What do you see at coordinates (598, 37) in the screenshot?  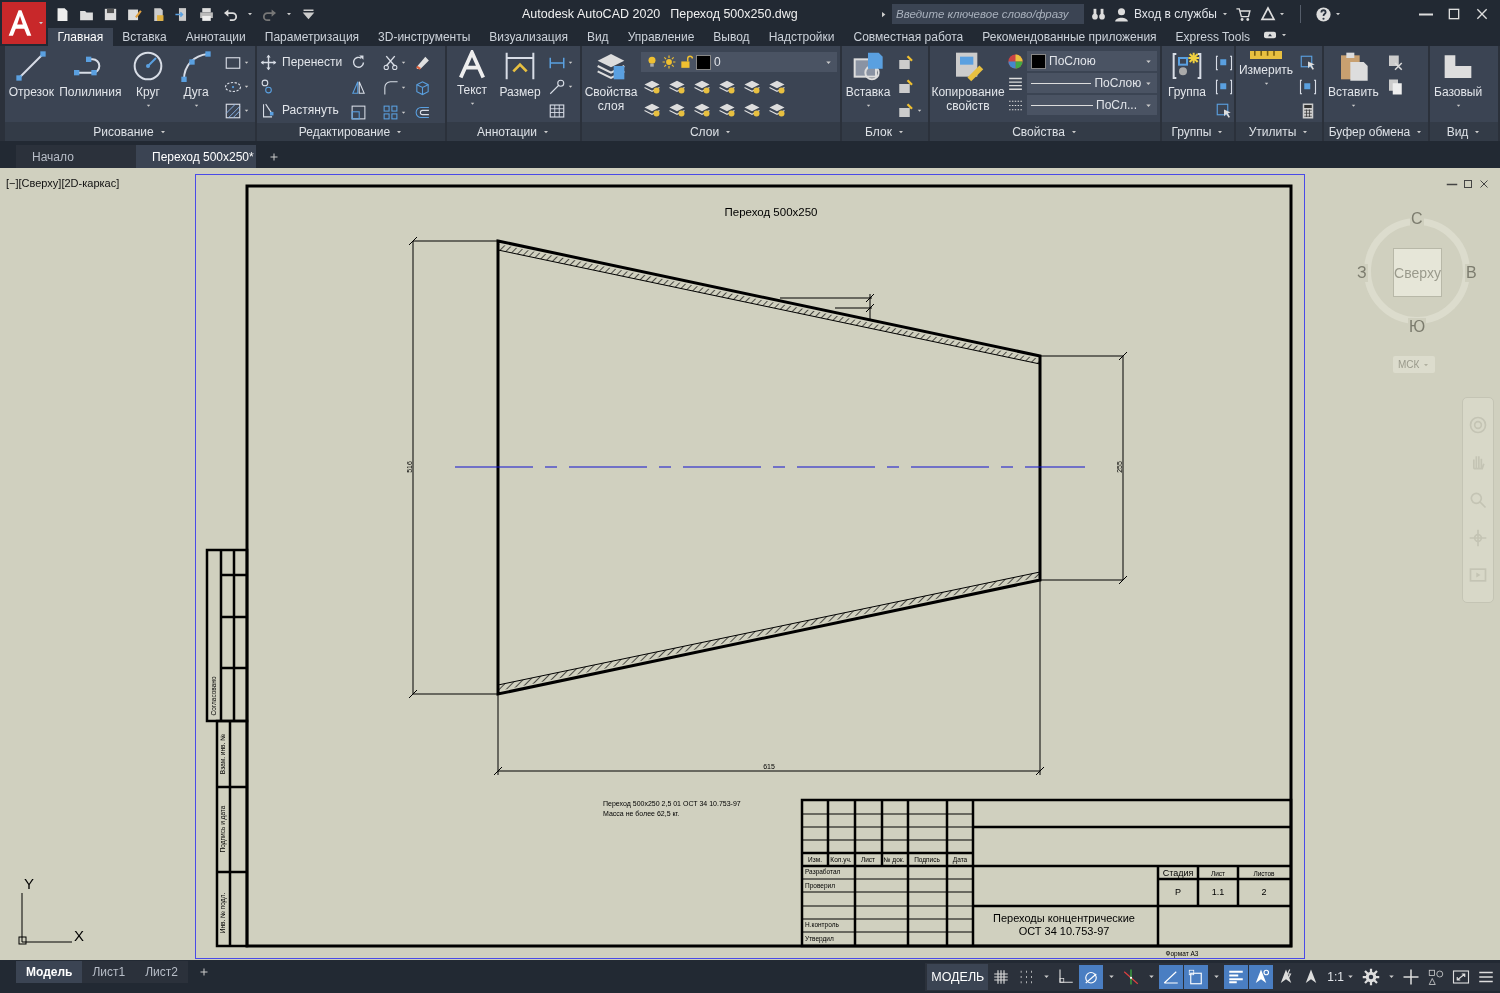 I see `ribbon-tab: Вид` at bounding box center [598, 37].